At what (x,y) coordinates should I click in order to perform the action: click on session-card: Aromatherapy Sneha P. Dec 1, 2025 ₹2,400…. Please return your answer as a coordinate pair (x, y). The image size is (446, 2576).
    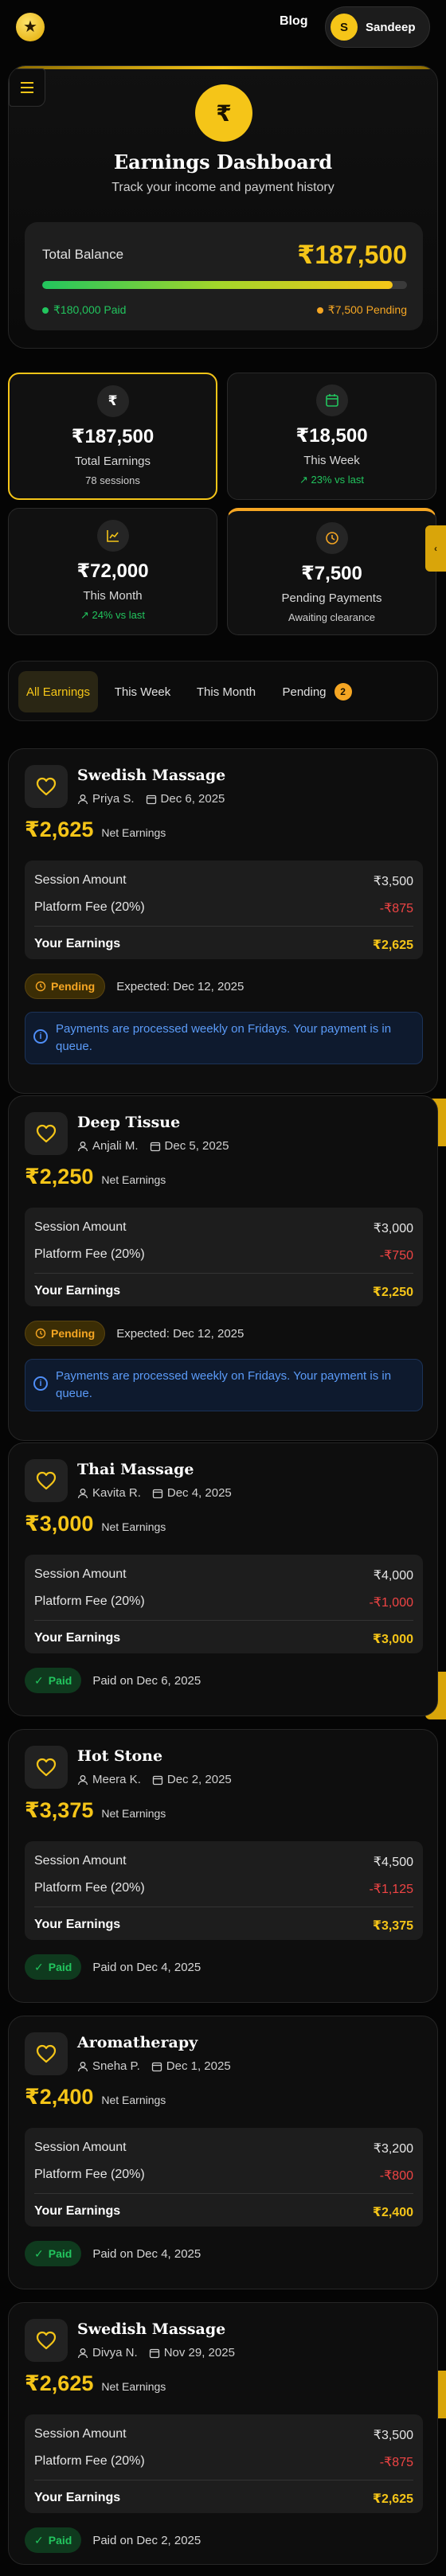
    Looking at the image, I should click on (223, 2152).